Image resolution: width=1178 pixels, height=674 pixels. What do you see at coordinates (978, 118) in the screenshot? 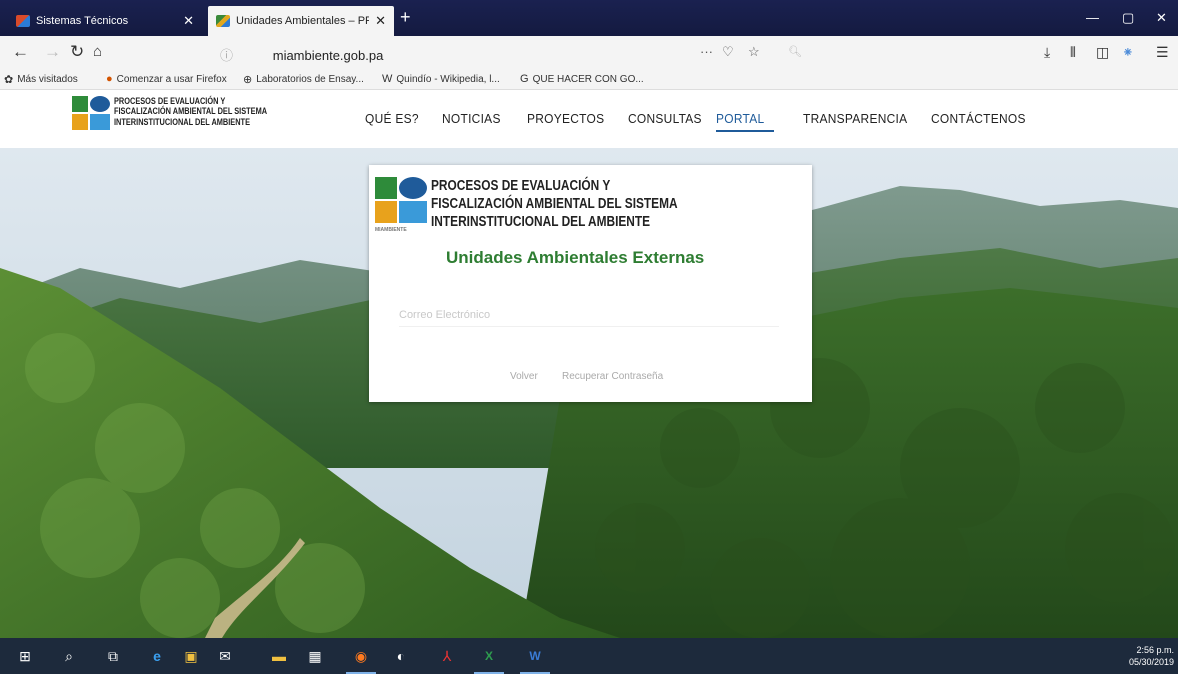
I see `menu-contactenos: CONTÁCTENOS` at bounding box center [978, 118].